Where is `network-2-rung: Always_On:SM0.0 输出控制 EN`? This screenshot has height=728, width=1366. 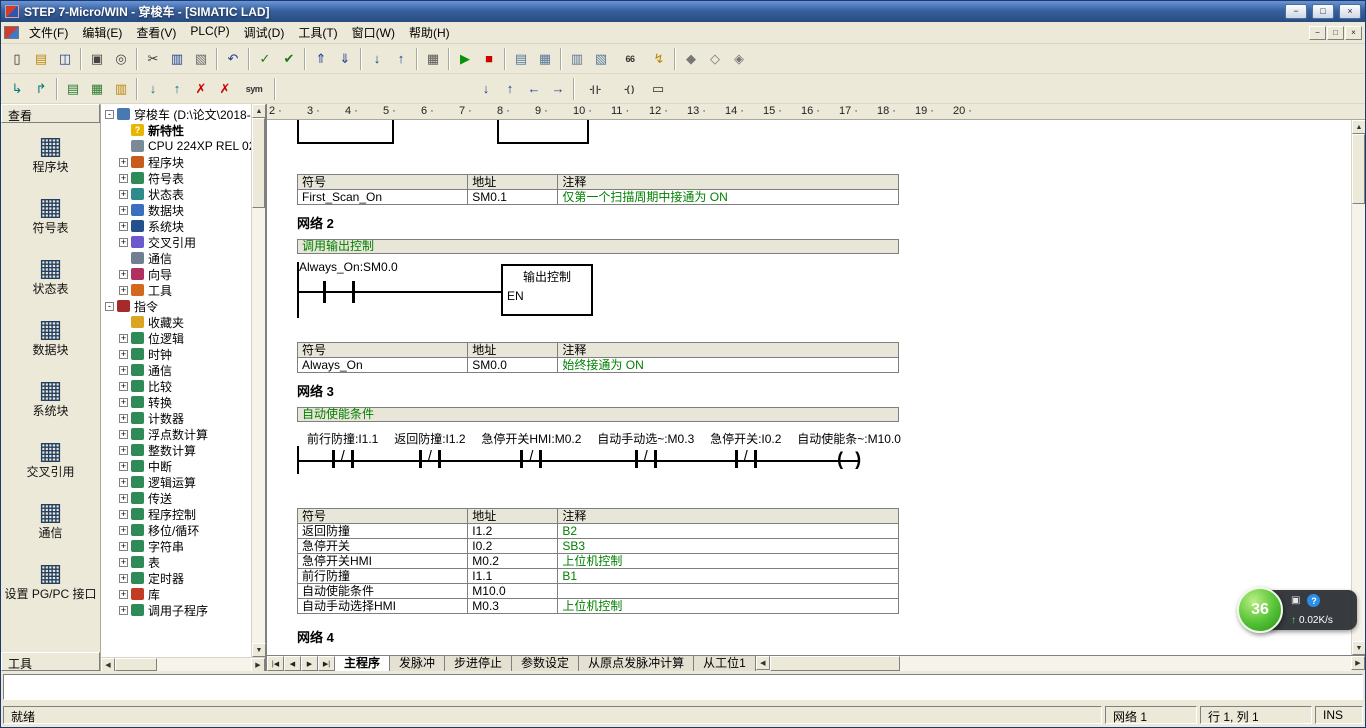
network-2-rung: Always_On:SM0.0 输出控制 EN is located at coordinates (598, 290).